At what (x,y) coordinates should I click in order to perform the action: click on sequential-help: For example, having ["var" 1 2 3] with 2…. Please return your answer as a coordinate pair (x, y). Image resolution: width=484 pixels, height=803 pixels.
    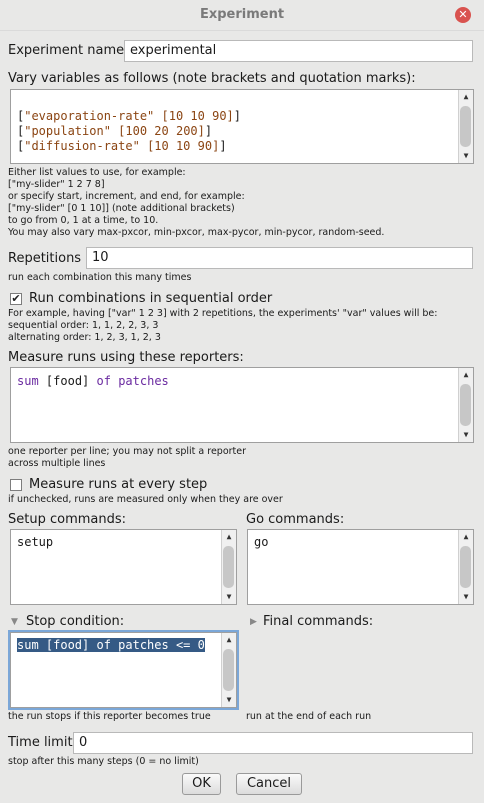
    Looking at the image, I should click on (223, 325).